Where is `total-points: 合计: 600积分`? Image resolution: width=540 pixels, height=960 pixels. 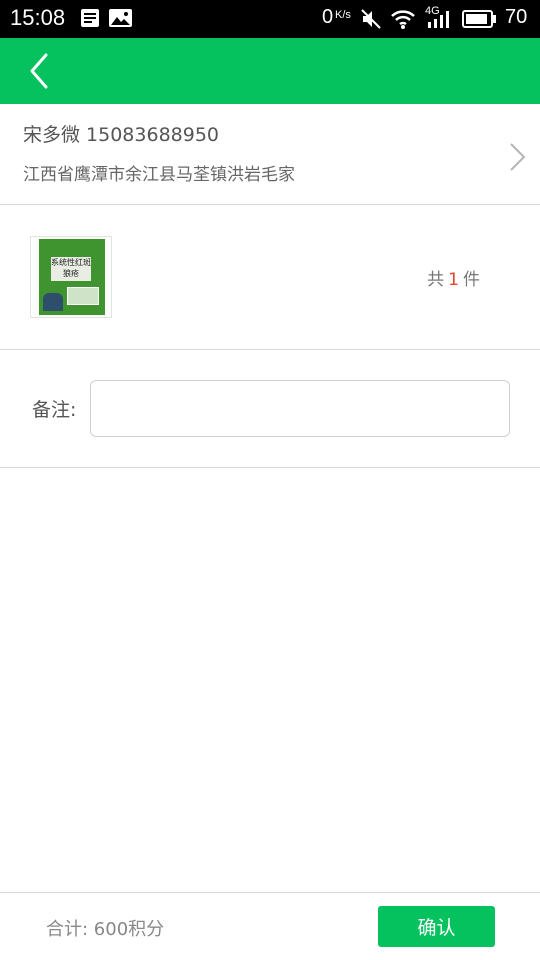 total-points: 合计: 600积分 is located at coordinates (105, 929).